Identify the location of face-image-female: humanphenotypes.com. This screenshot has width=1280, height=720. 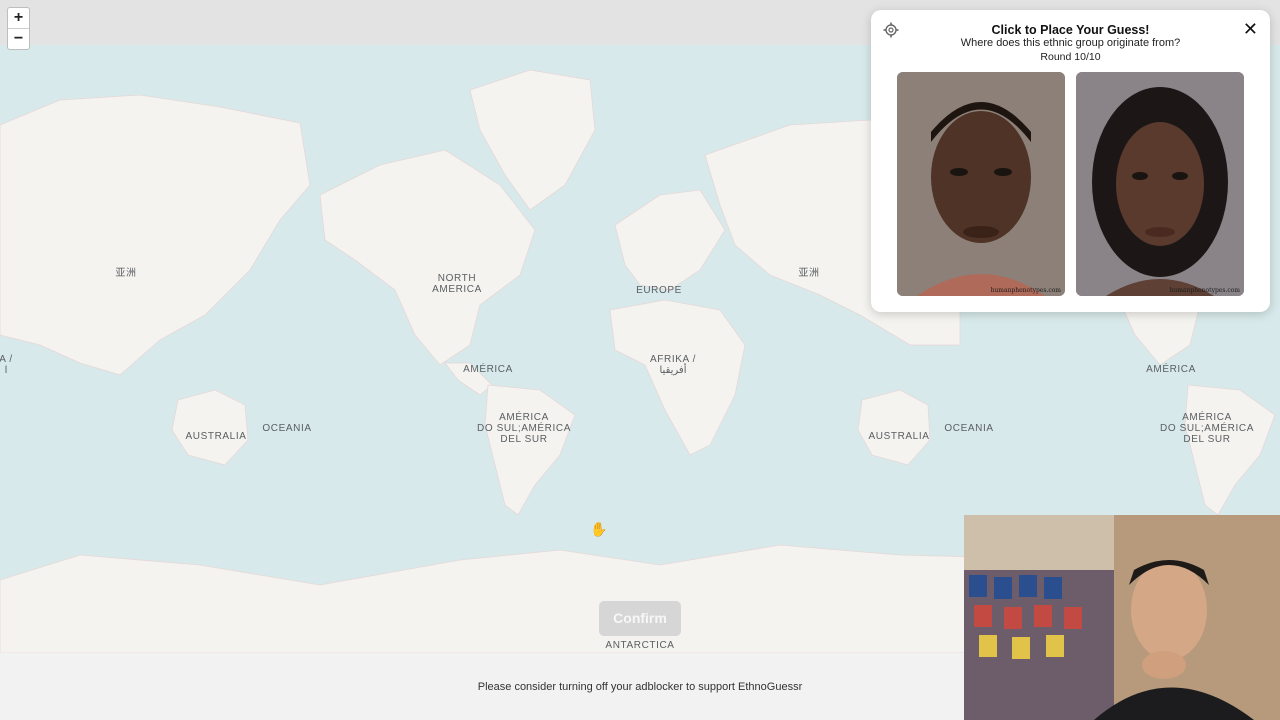
(1160, 184).